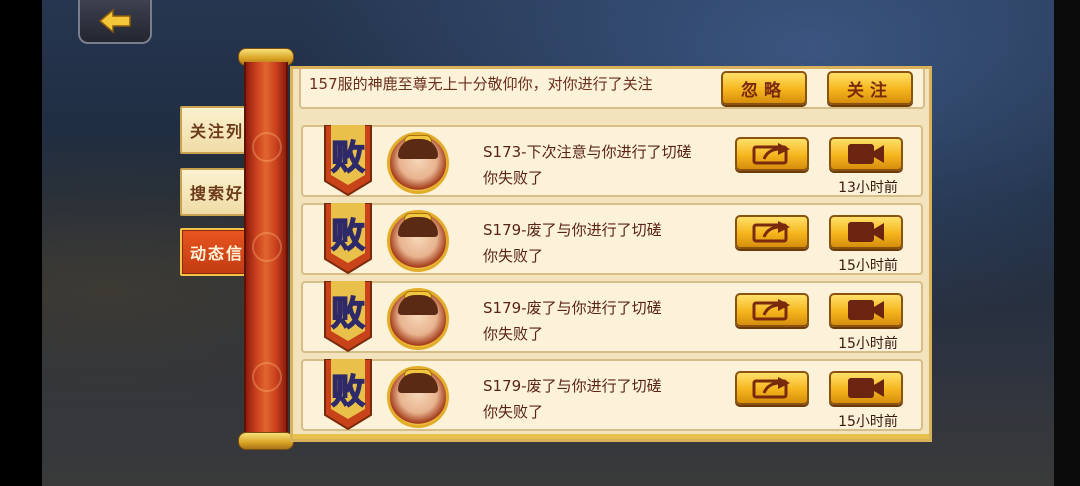 This screenshot has width=1080, height=486. Describe the element at coordinates (266, 441) in the screenshot. I see `scroll-rod-cap-bottom` at that location.